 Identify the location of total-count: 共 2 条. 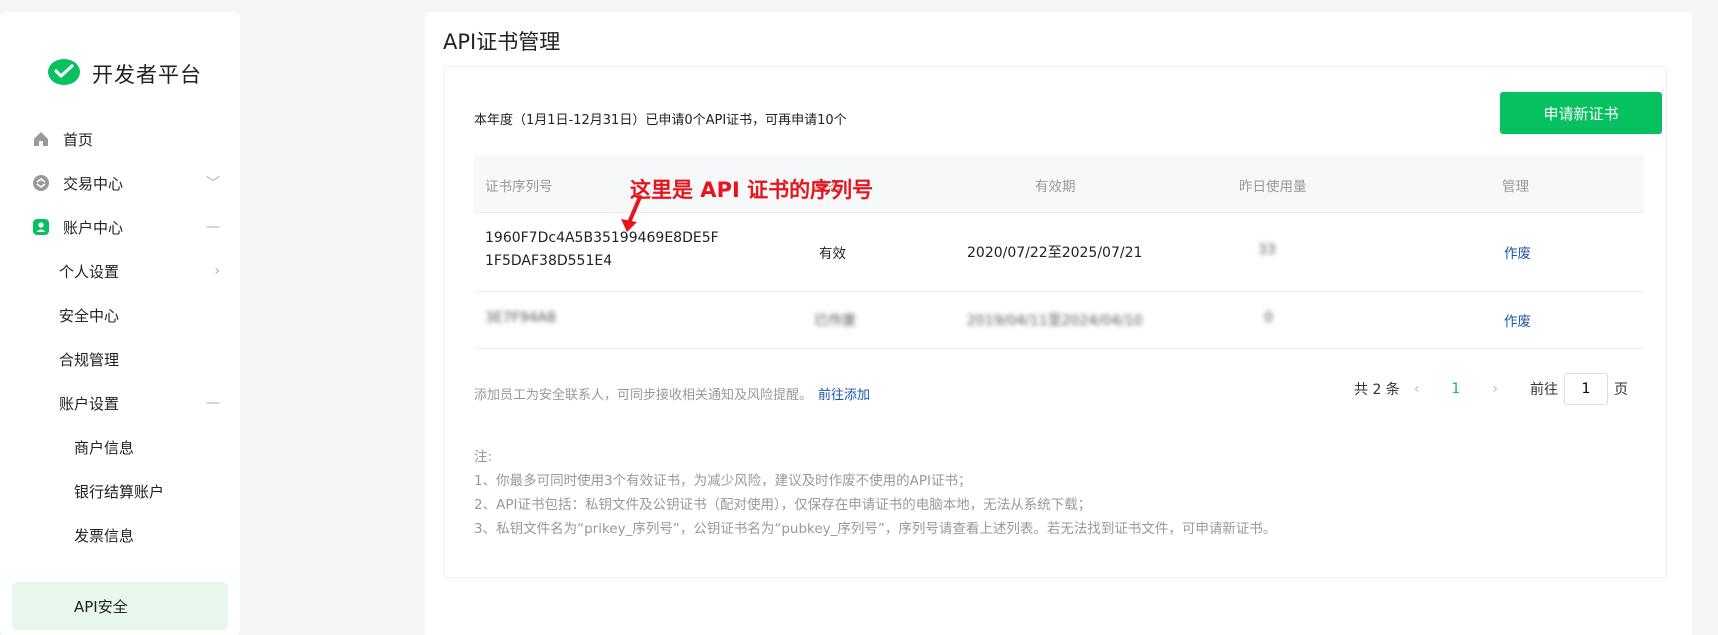
(1377, 390).